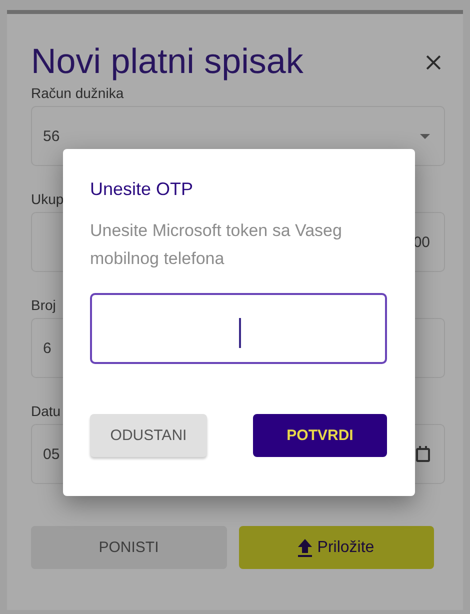  I want to click on cancel-button: PONISTI, so click(128, 547).